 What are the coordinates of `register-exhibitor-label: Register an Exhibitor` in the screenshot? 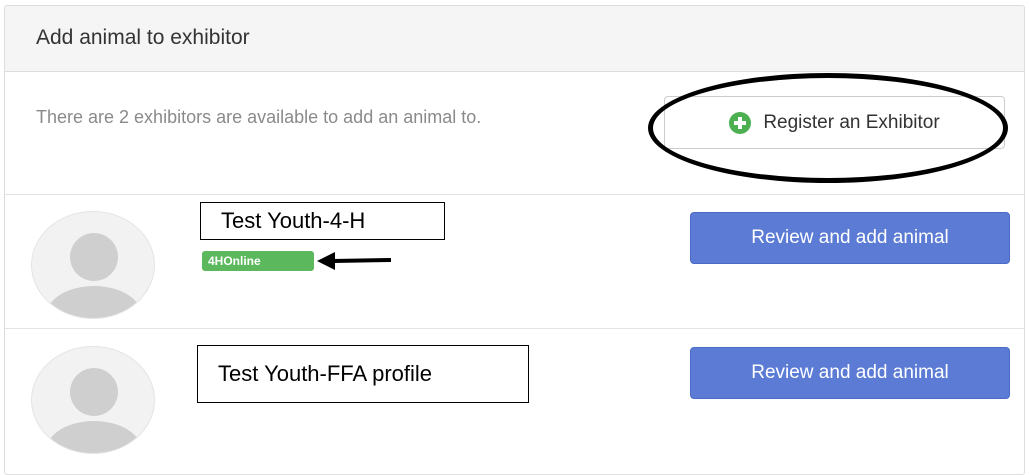 It's located at (851, 122).